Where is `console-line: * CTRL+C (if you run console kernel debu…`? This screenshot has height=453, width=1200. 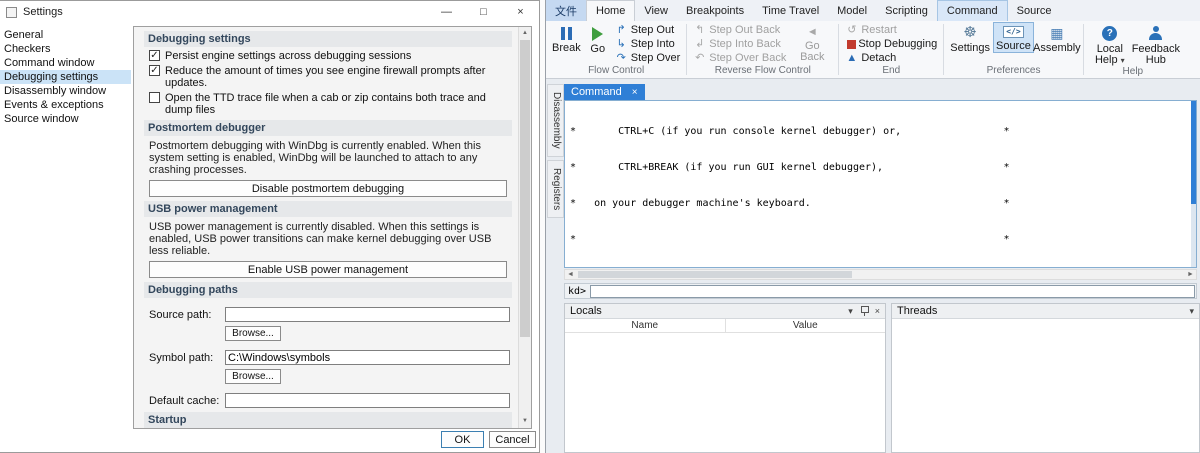
console-line: * CTRL+C (if you run console kernel debu… is located at coordinates (790, 131).